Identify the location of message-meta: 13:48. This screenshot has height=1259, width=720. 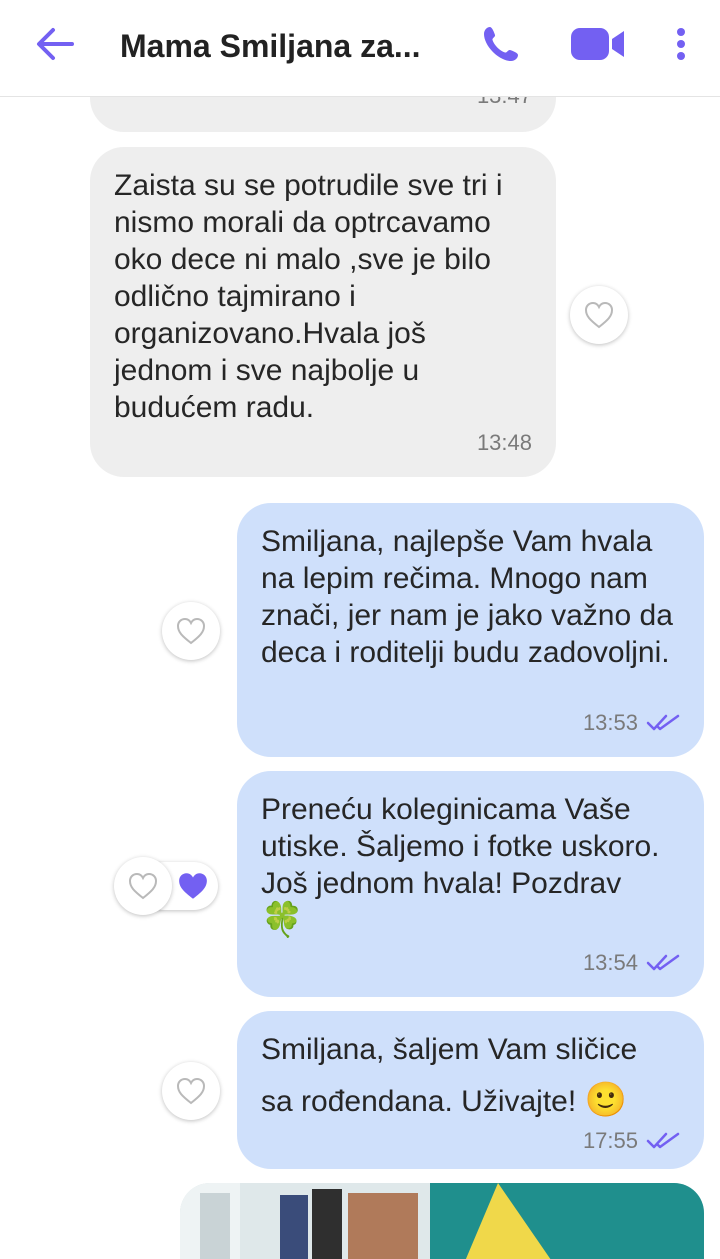
(504, 442).